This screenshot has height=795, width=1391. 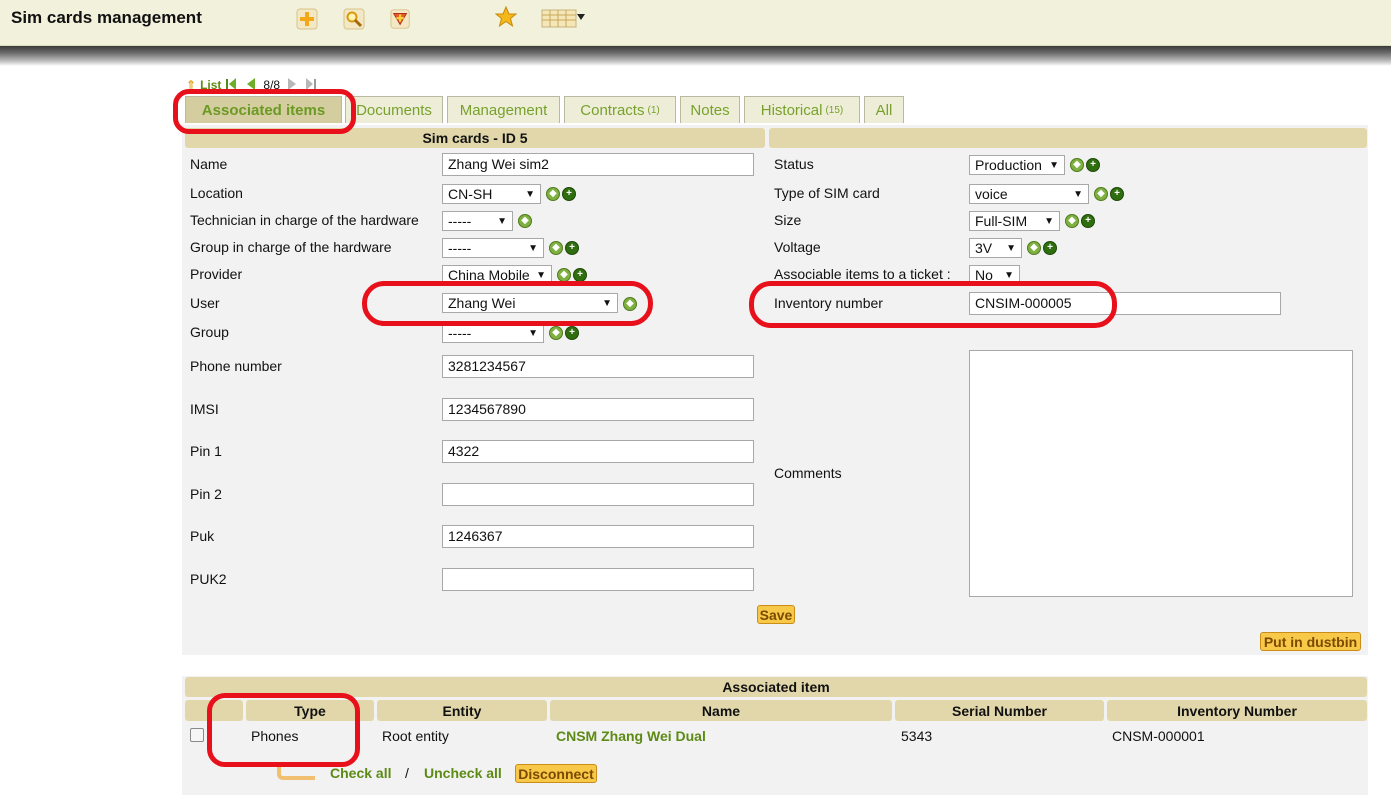 What do you see at coordinates (507, 303) in the screenshot?
I see `annotation-user-field` at bounding box center [507, 303].